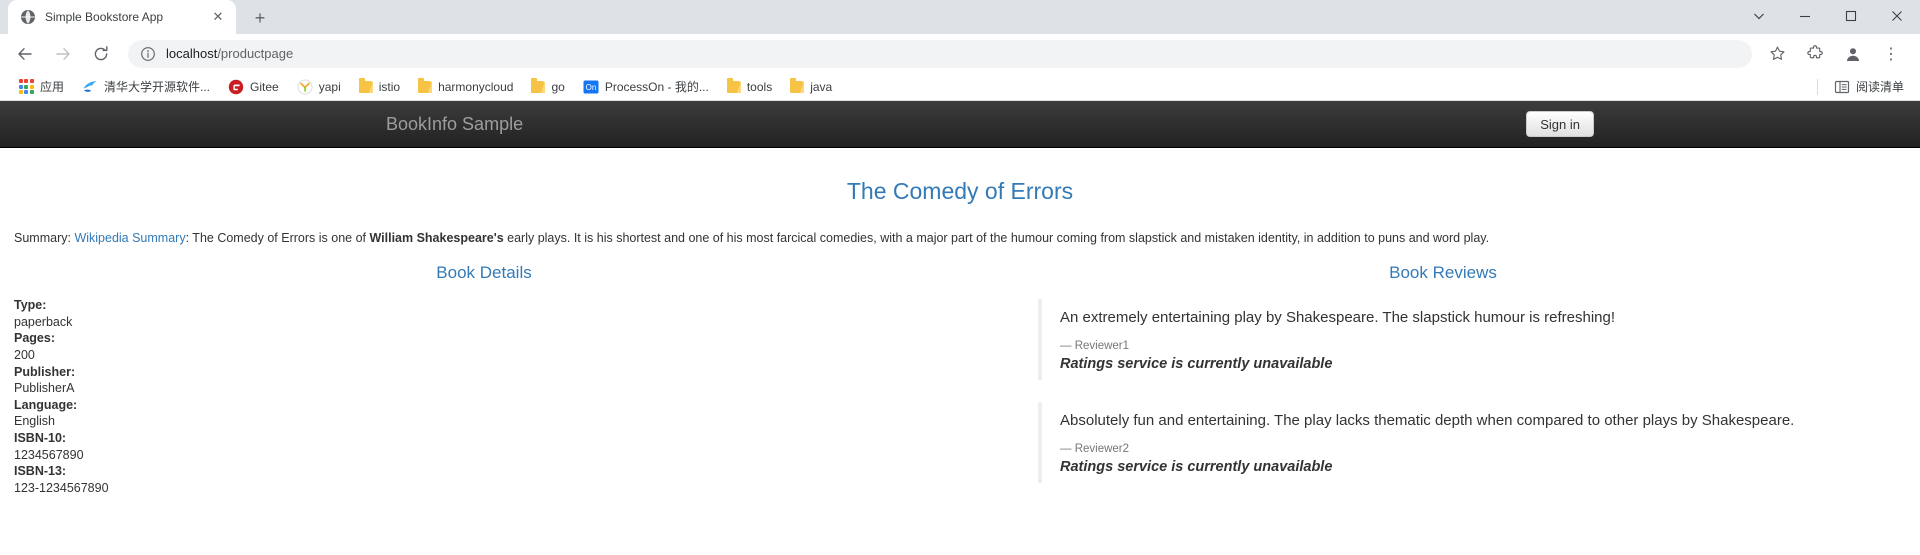 The height and width of the screenshot is (555, 1920). What do you see at coordinates (1879, 87) in the screenshot?
I see `reading-list-label: 阅读清单` at bounding box center [1879, 87].